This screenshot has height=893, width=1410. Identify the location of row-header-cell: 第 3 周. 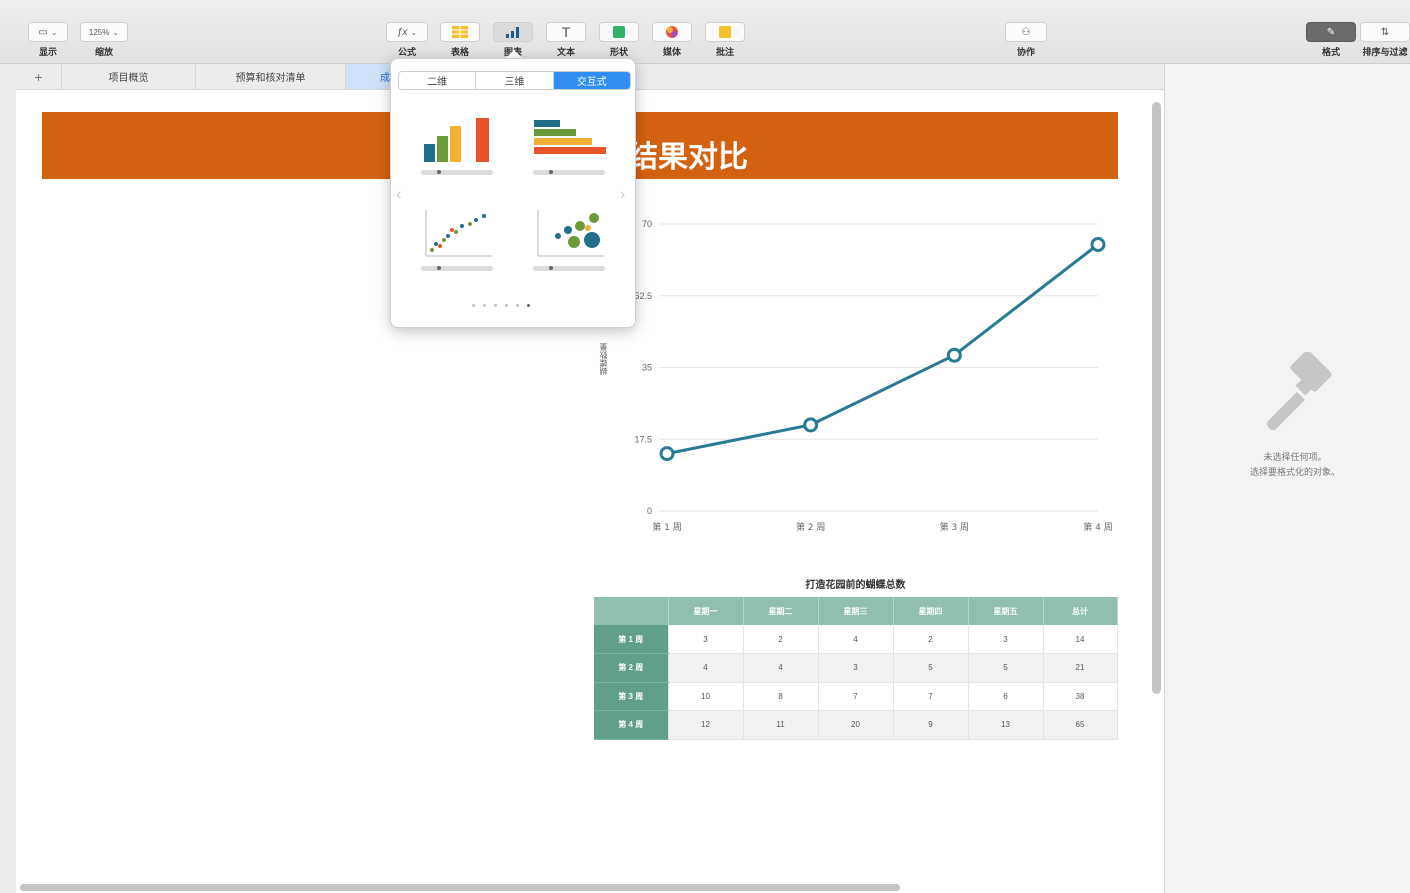
(631, 696).